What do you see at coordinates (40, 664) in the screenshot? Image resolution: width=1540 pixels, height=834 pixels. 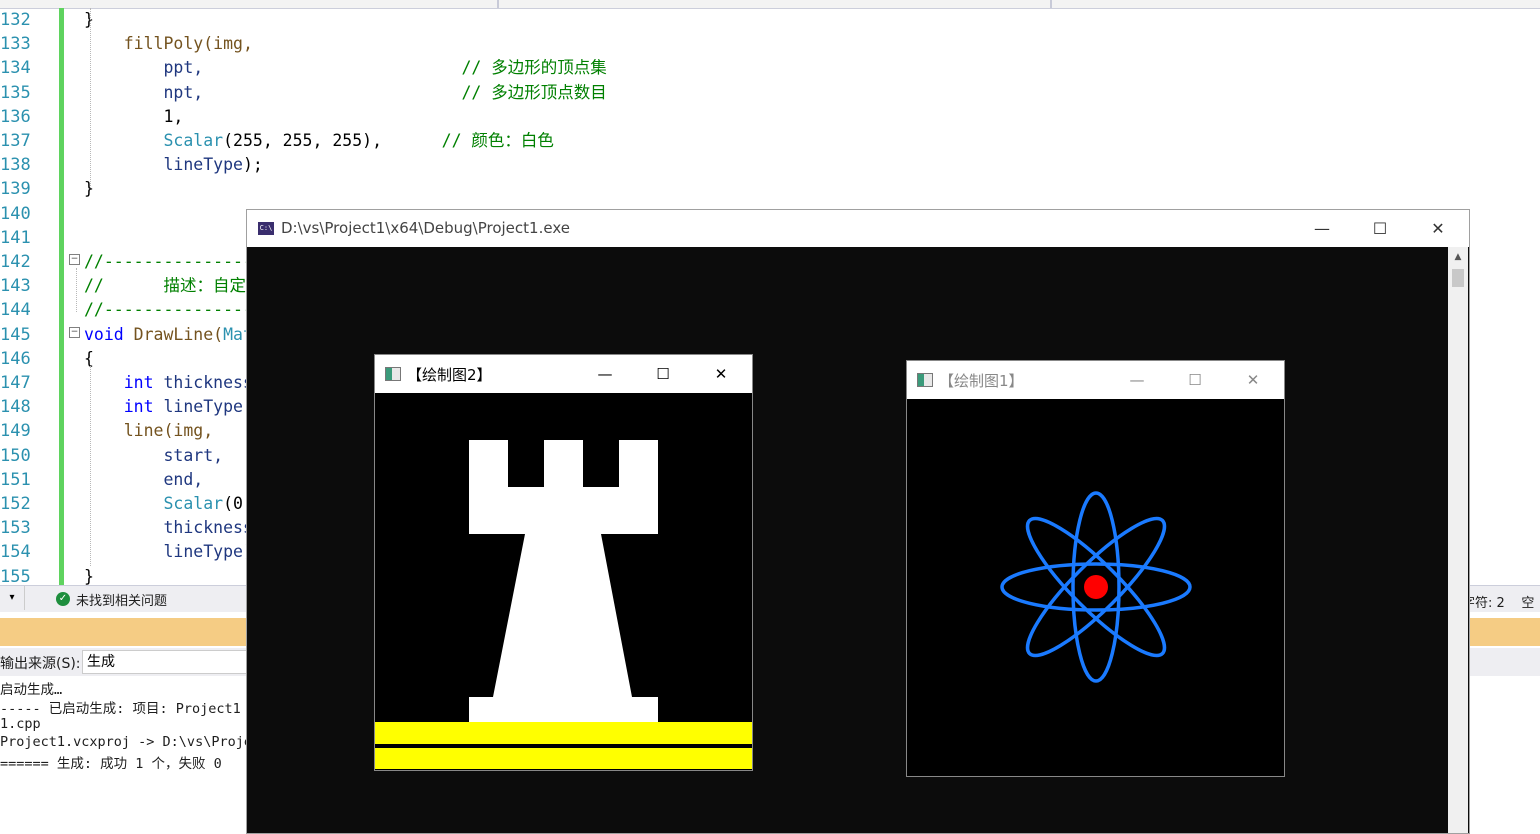 I see `output-source-label: 输出来源(S):` at bounding box center [40, 664].